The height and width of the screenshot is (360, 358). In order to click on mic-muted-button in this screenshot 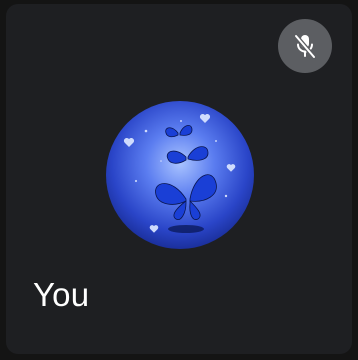, I will do `click(305, 46)`.